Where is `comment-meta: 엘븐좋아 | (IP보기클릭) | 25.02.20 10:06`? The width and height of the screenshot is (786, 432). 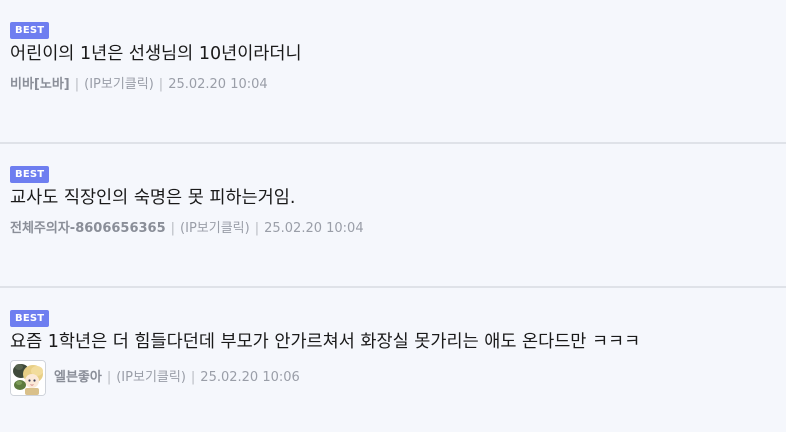 comment-meta: 엘븐좋아 | (IP보기클릭) | 25.02.20 10:06 is located at coordinates (155, 378).